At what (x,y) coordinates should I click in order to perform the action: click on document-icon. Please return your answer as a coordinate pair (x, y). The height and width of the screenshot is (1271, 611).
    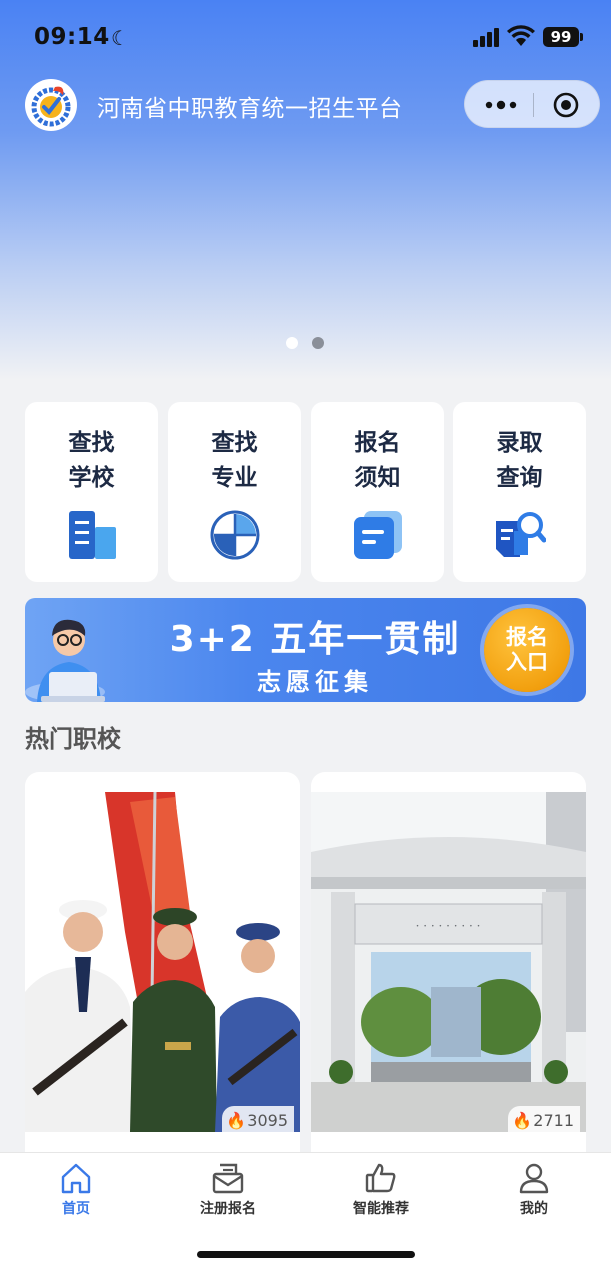
    Looking at the image, I should click on (378, 535).